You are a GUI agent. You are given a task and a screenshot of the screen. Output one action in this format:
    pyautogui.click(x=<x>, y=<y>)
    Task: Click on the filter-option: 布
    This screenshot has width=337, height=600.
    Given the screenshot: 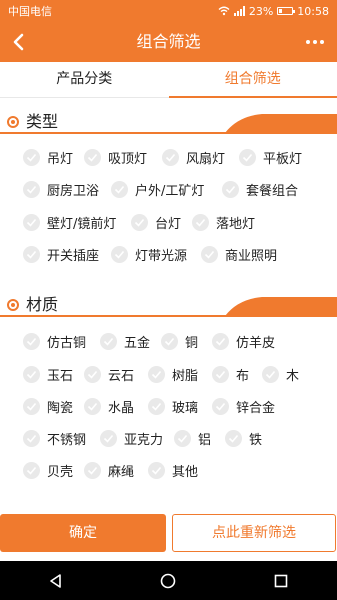 What is the action you would take?
    pyautogui.click(x=230, y=374)
    